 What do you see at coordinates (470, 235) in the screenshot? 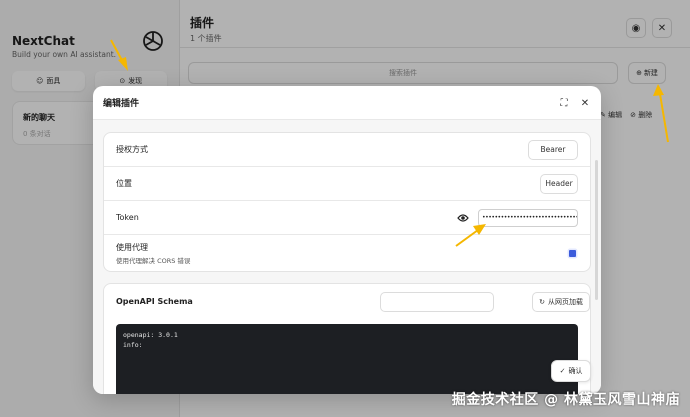
I see `arrow-to-token` at bounding box center [470, 235].